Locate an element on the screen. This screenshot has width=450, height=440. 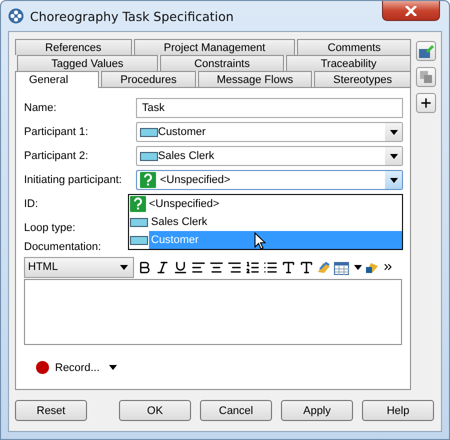
align-left-icon is located at coordinates (198, 267).